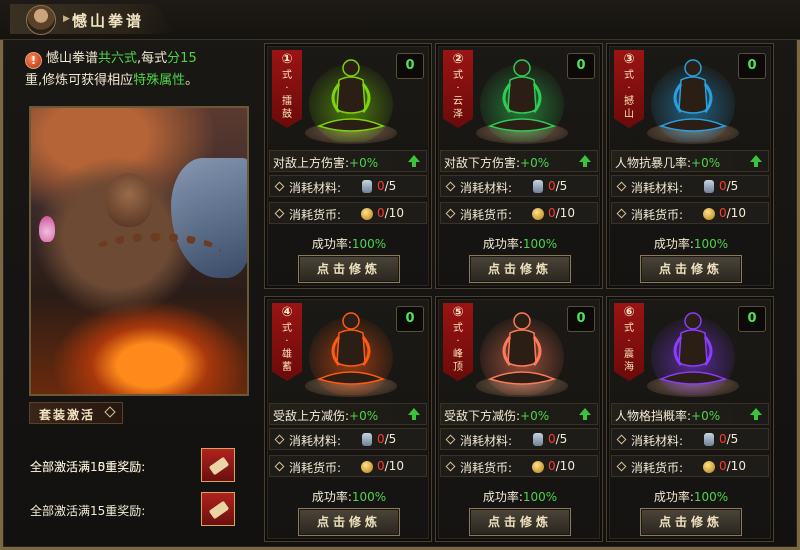 The width and height of the screenshot is (800, 550). Describe the element at coordinates (118, 58) in the screenshot. I see `intro-part2: 共六式` at that location.